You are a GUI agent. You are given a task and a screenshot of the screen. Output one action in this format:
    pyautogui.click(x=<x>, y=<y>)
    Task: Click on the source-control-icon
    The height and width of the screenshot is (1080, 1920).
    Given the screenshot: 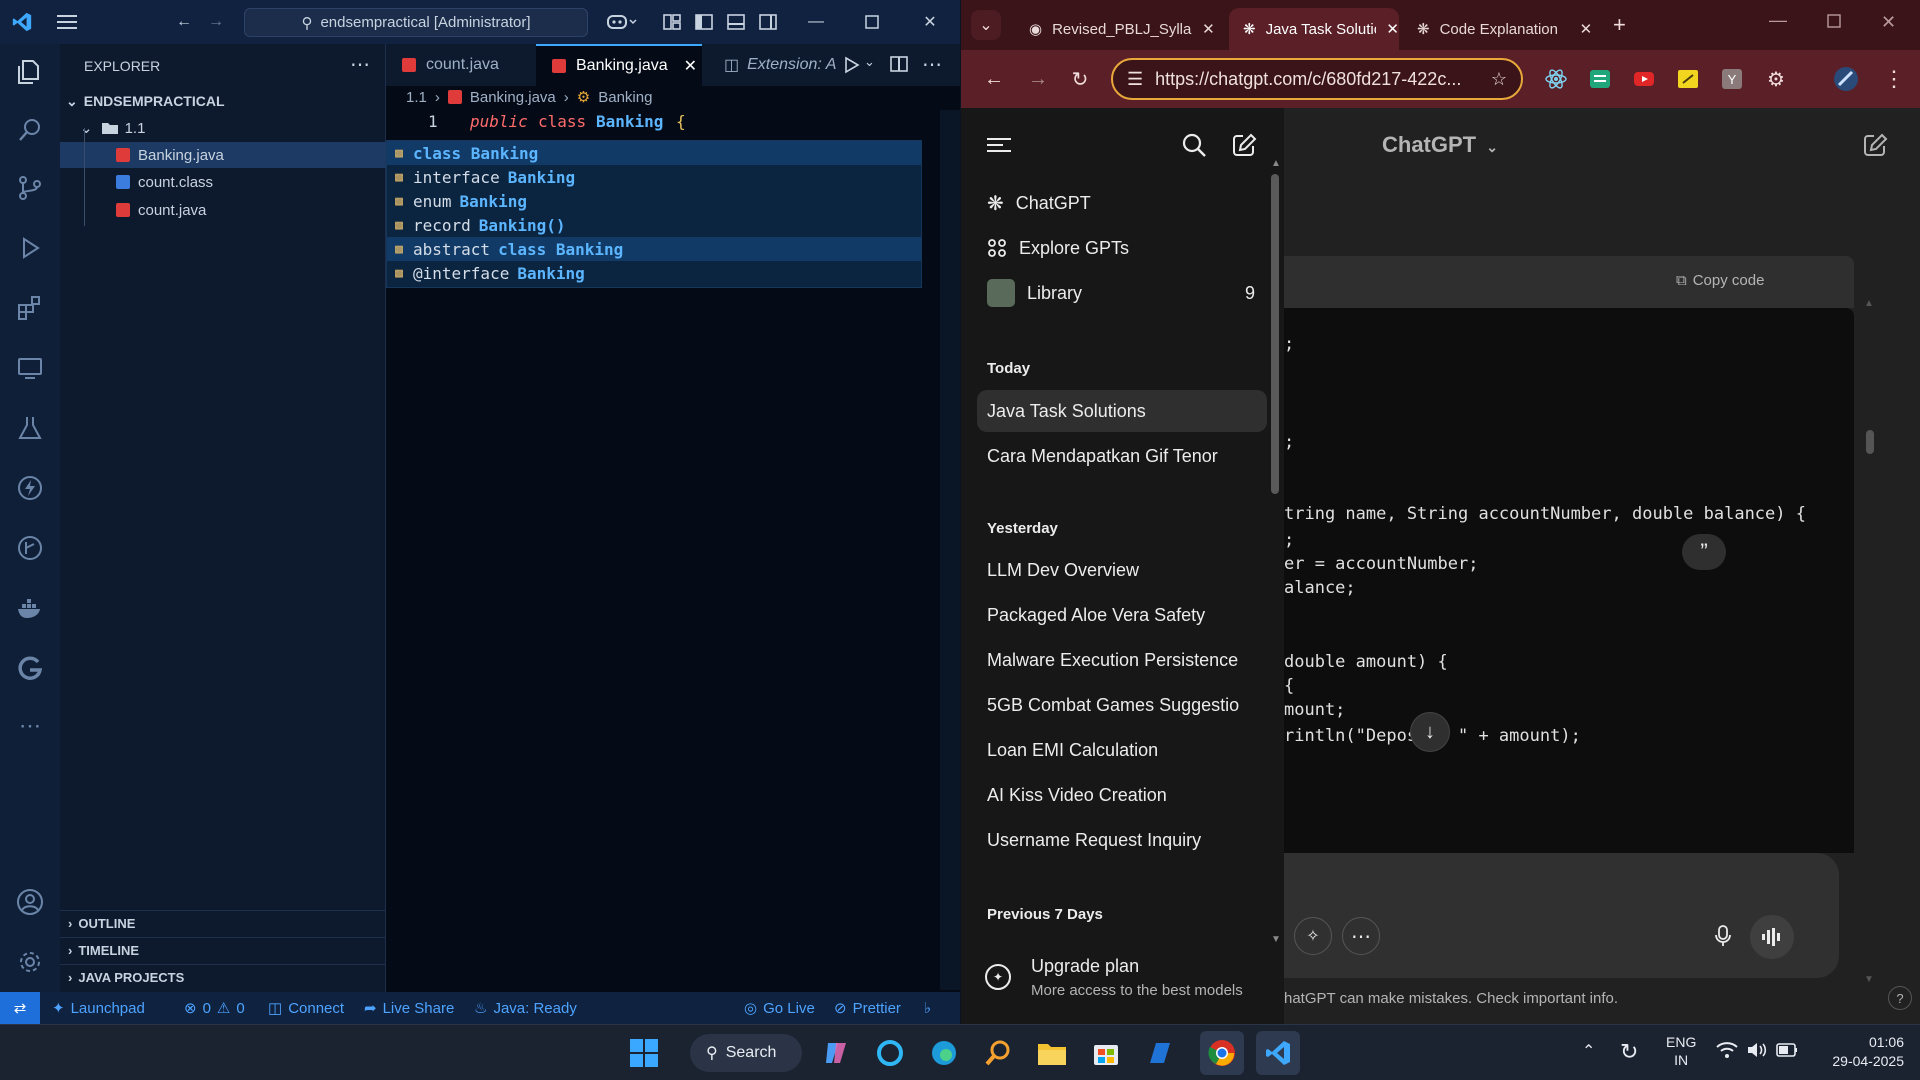 What is the action you would take?
    pyautogui.click(x=30, y=188)
    